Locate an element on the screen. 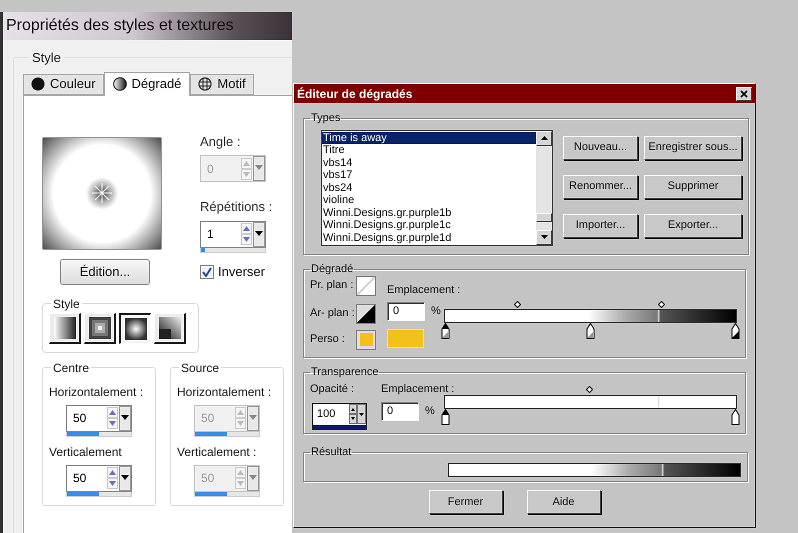 This screenshot has width=798, height=533. midpoint-icon is located at coordinates (589, 389).